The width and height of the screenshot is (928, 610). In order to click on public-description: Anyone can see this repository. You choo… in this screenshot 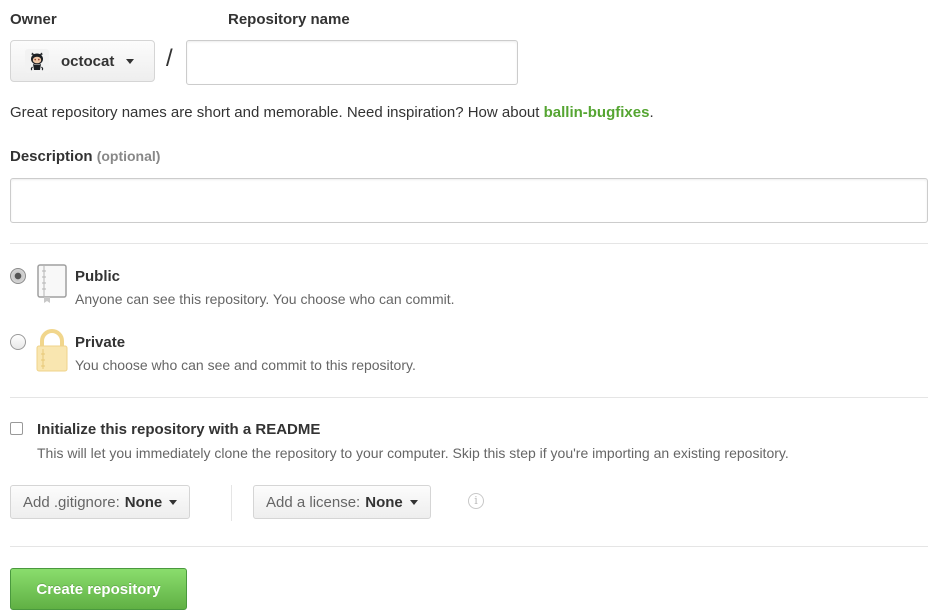, I will do `click(265, 299)`.